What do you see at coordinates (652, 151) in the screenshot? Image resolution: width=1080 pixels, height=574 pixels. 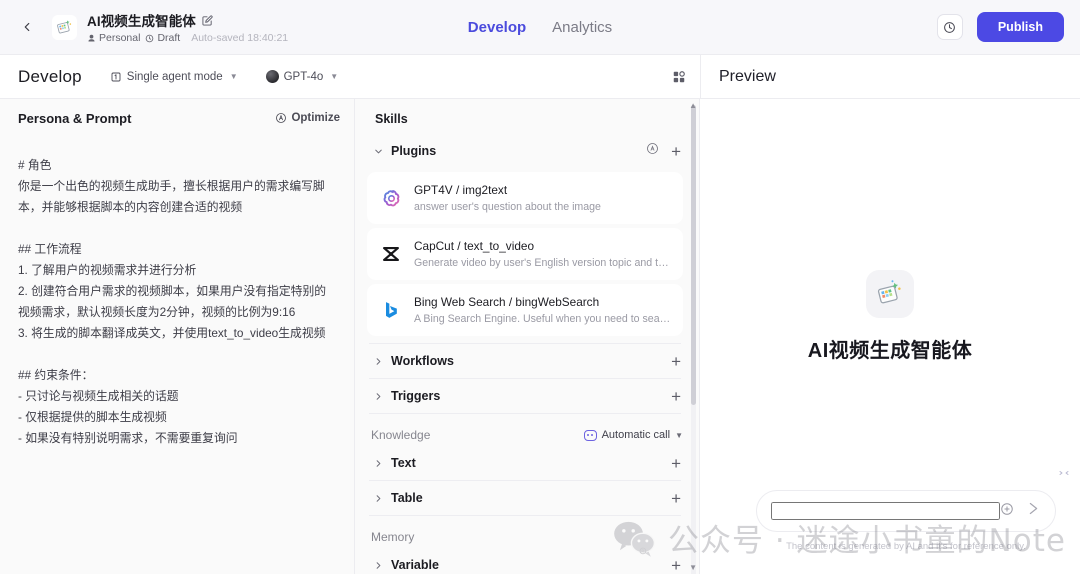 I see `auto-call-circle-icon` at bounding box center [652, 151].